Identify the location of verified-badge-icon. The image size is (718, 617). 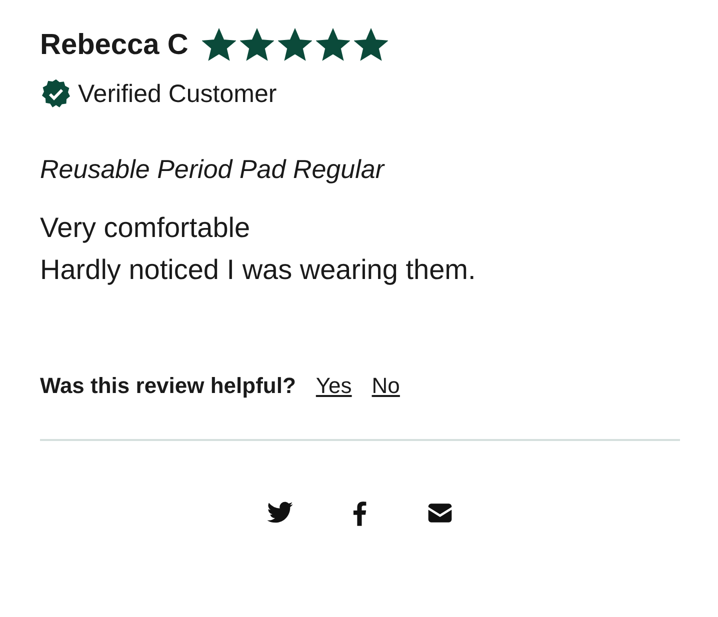
(56, 94).